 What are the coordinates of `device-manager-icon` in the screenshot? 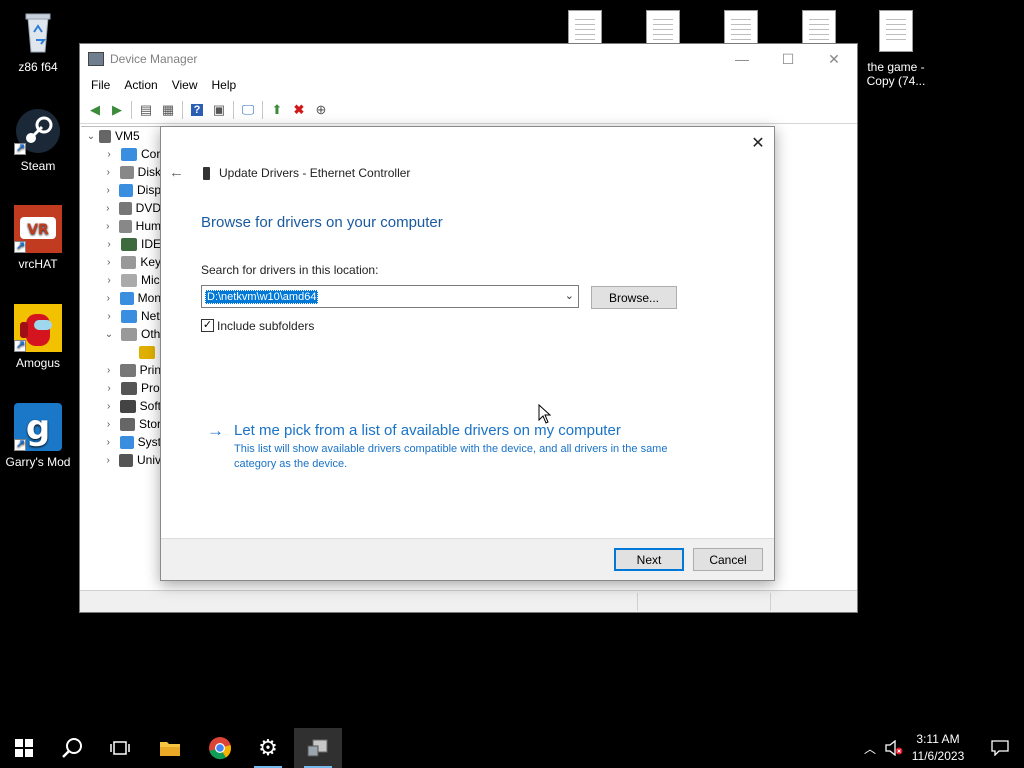 It's located at (318, 748).